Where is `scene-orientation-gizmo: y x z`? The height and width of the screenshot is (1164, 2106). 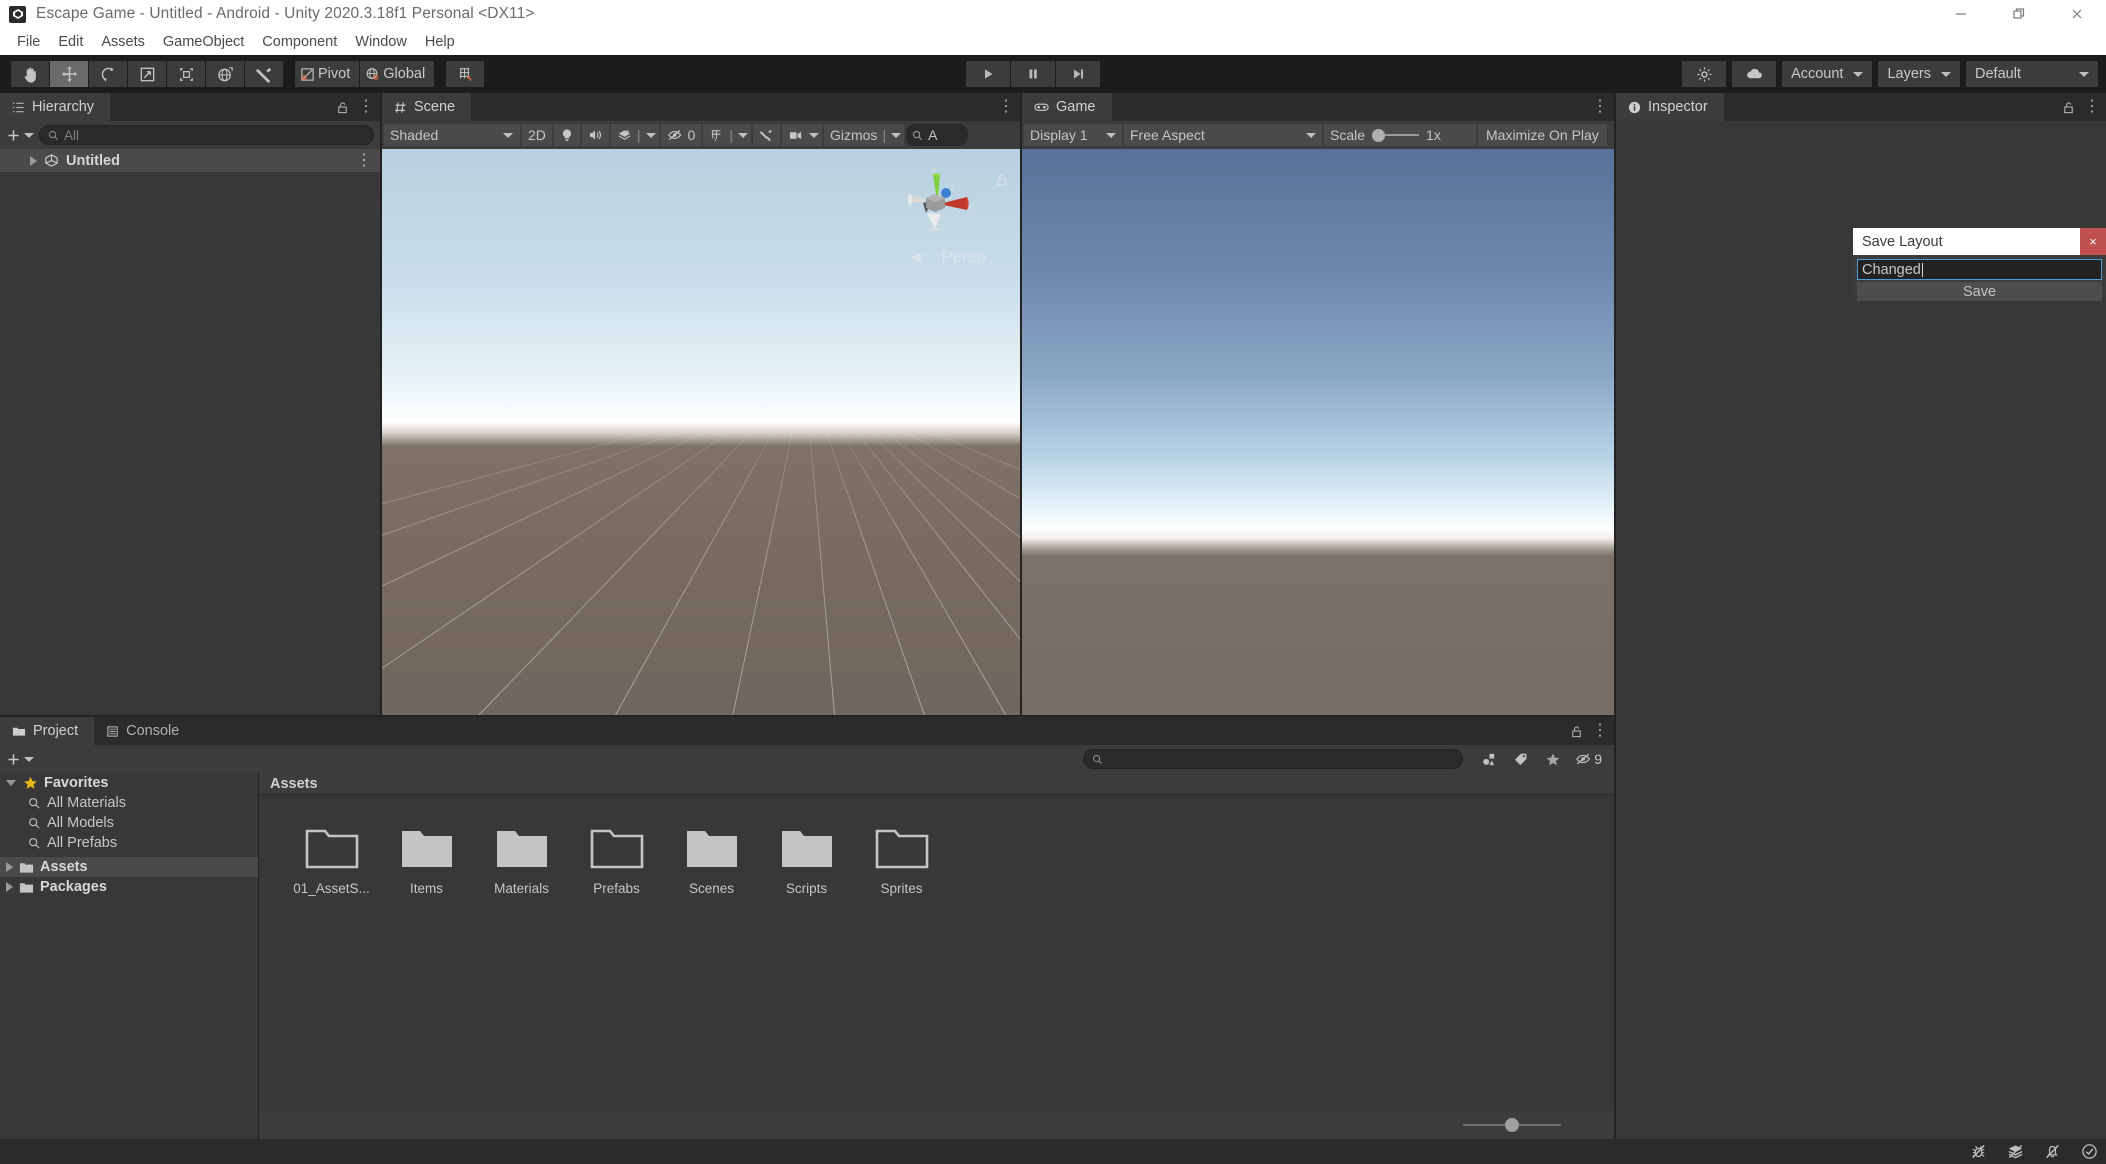 scene-orientation-gizmo: y x z is located at coordinates (938, 204).